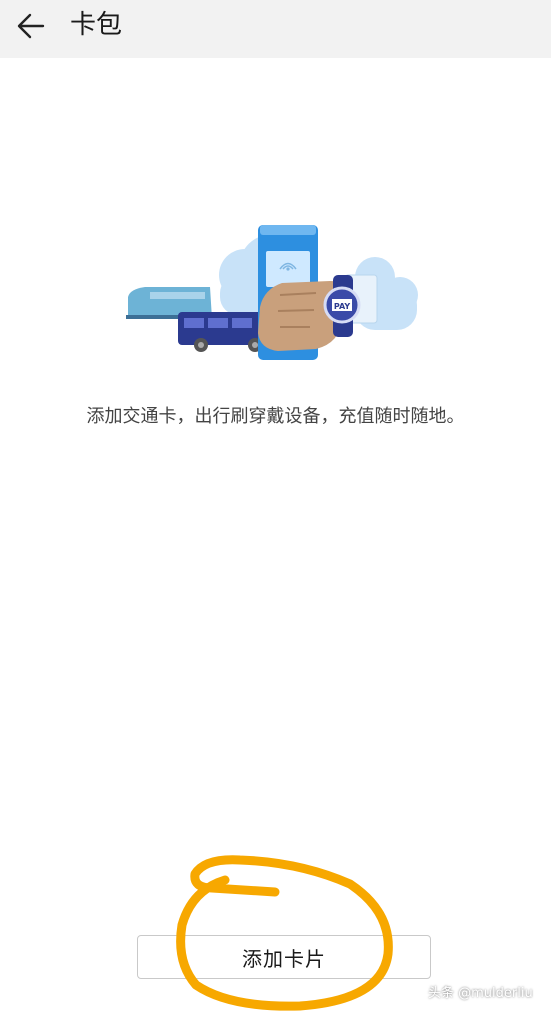  I want to click on back-arrow-icon, so click(31, 26).